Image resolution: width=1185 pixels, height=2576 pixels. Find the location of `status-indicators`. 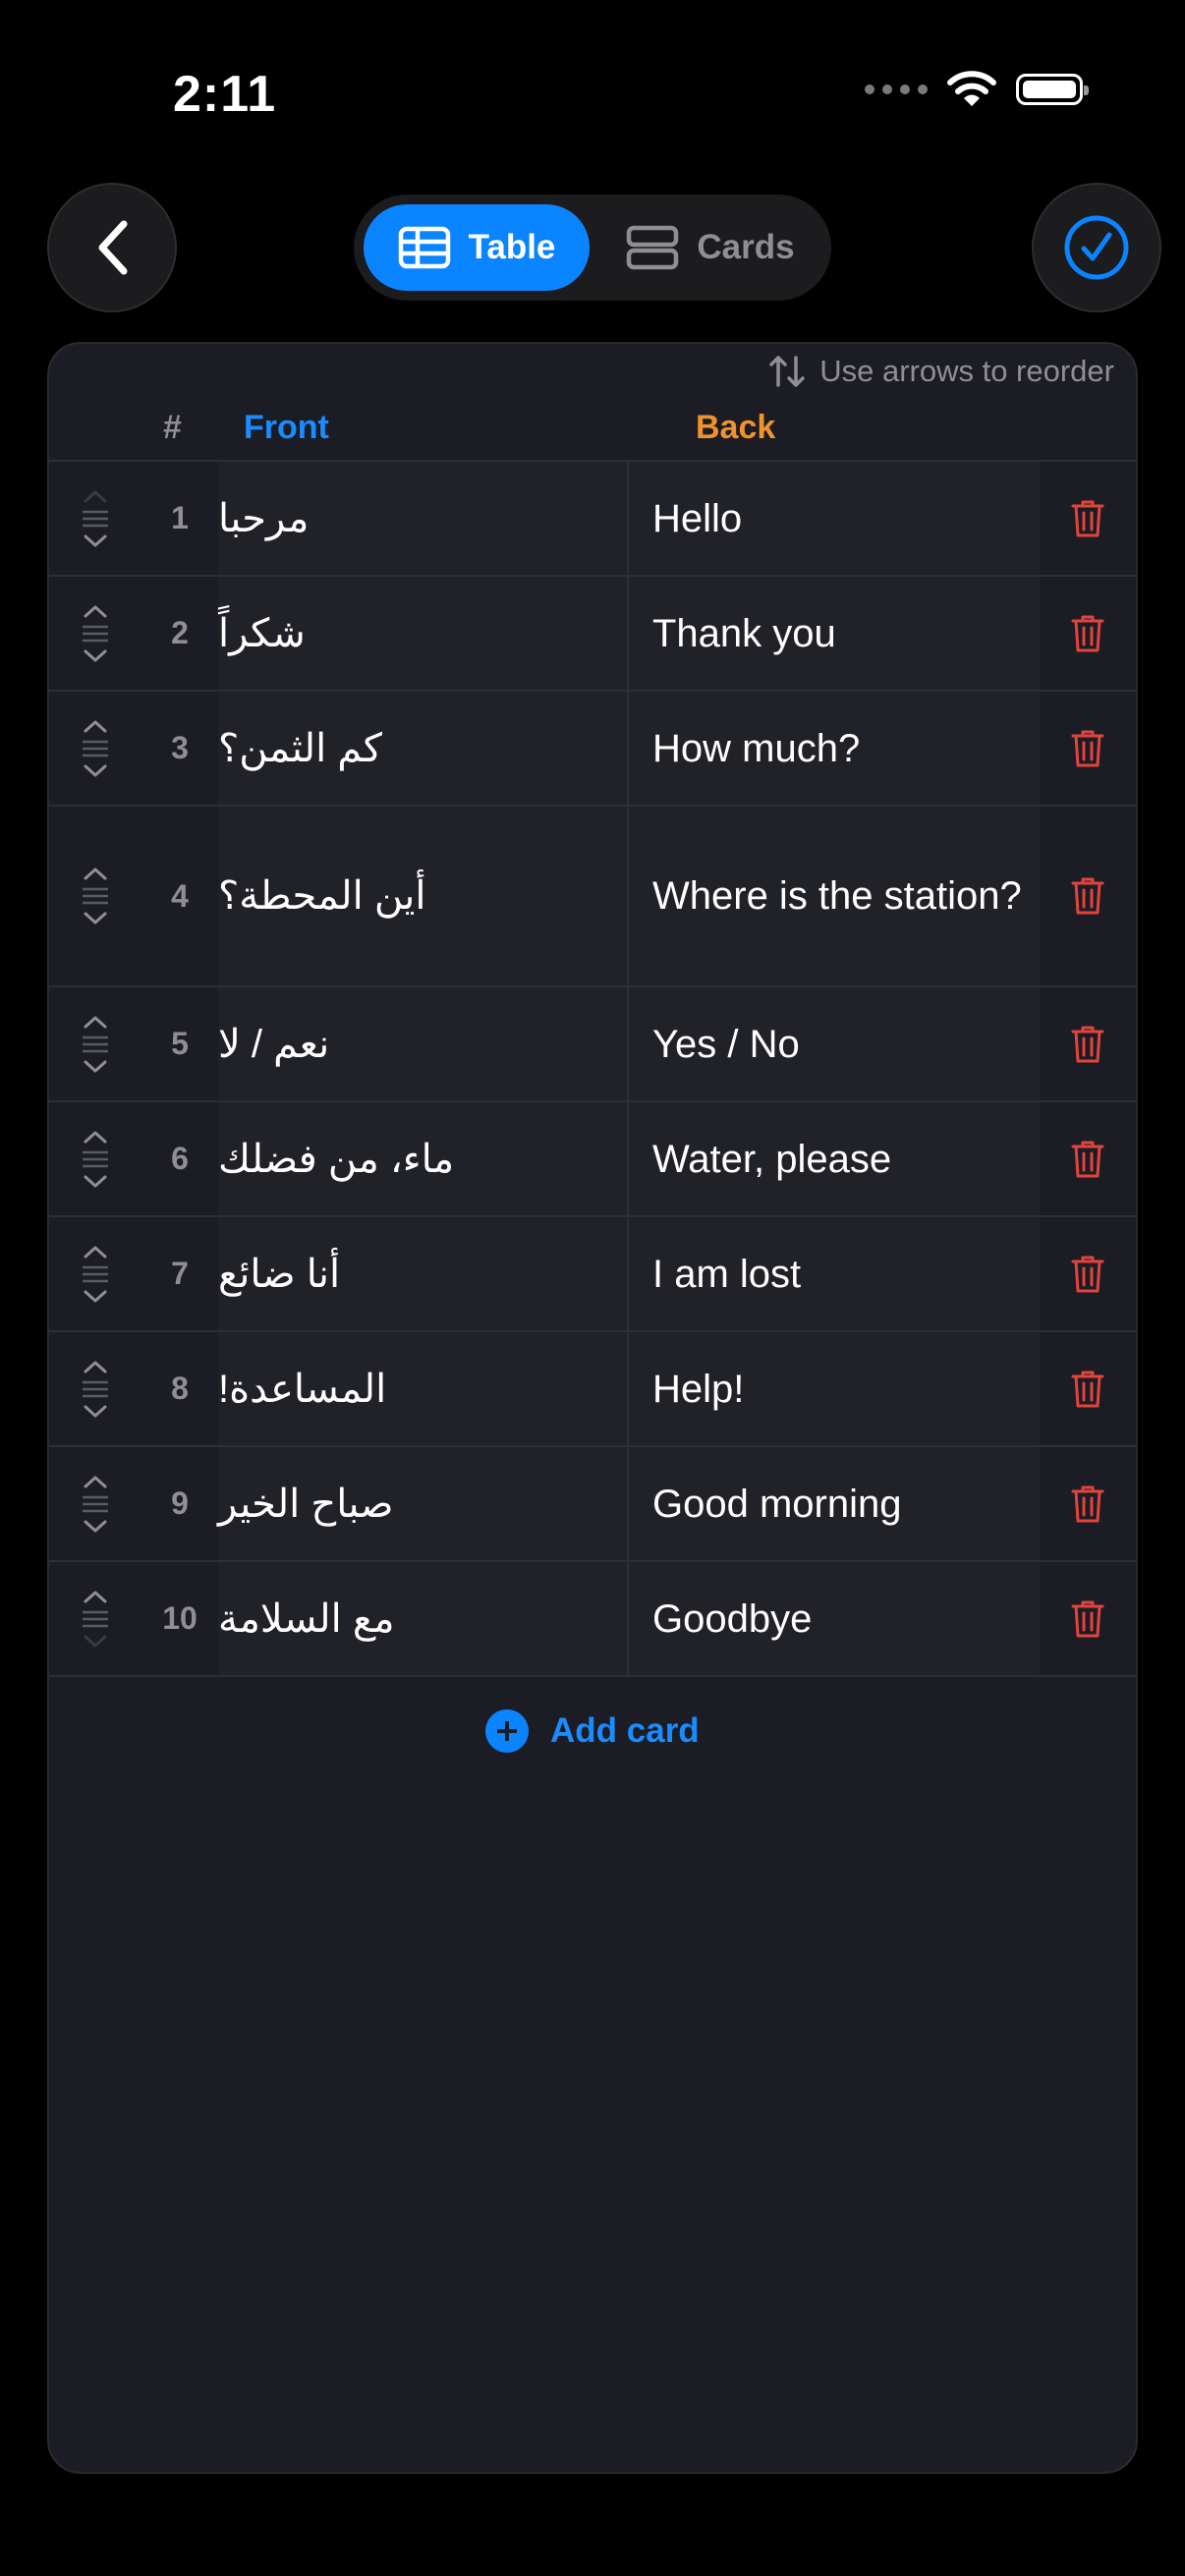

status-indicators is located at coordinates (977, 89).